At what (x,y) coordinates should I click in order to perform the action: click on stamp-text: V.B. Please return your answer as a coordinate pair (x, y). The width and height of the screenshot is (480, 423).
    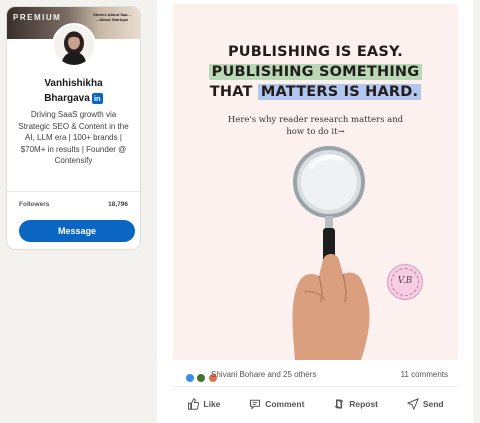
    Looking at the image, I should click on (405, 281).